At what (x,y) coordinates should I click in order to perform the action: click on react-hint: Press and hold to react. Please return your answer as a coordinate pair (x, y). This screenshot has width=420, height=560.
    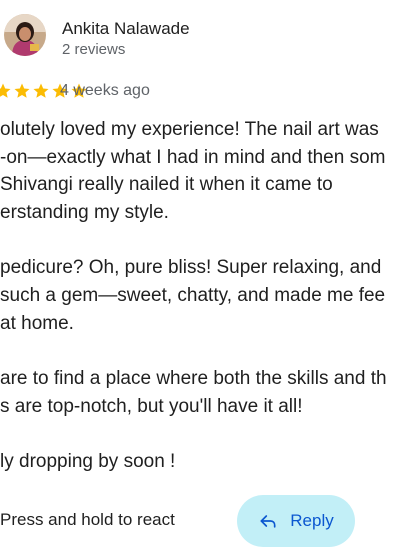
    Looking at the image, I should click on (87, 520).